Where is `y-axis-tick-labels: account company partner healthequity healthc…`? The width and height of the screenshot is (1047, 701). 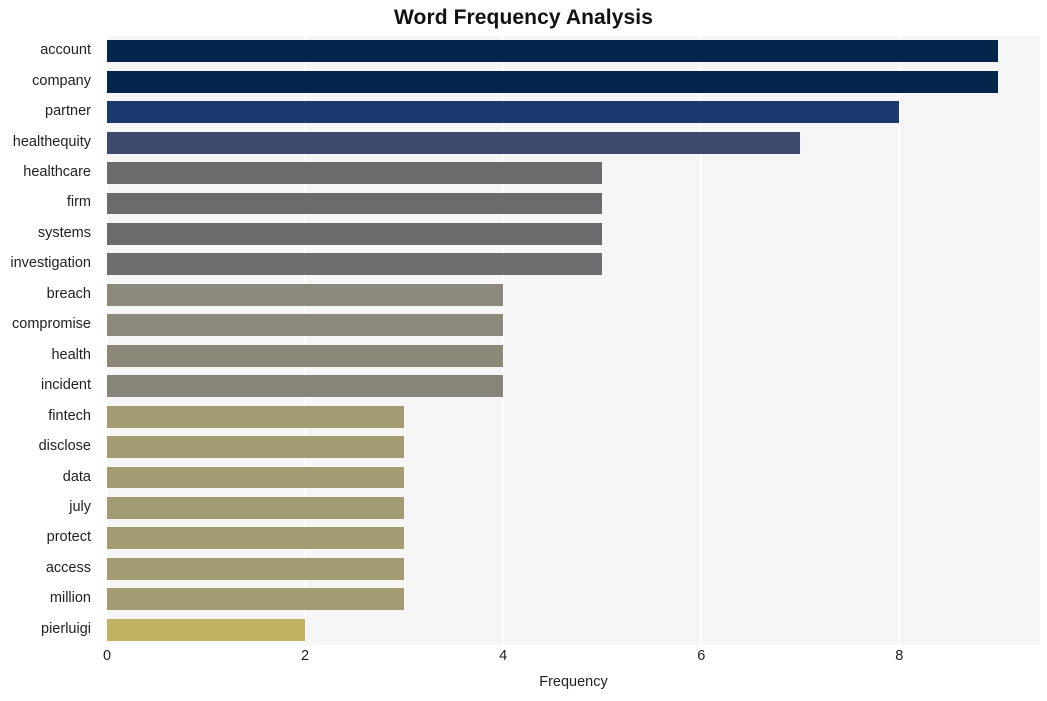
y-axis-tick-labels: account company partner healthequity healthc… is located at coordinates (50, 340).